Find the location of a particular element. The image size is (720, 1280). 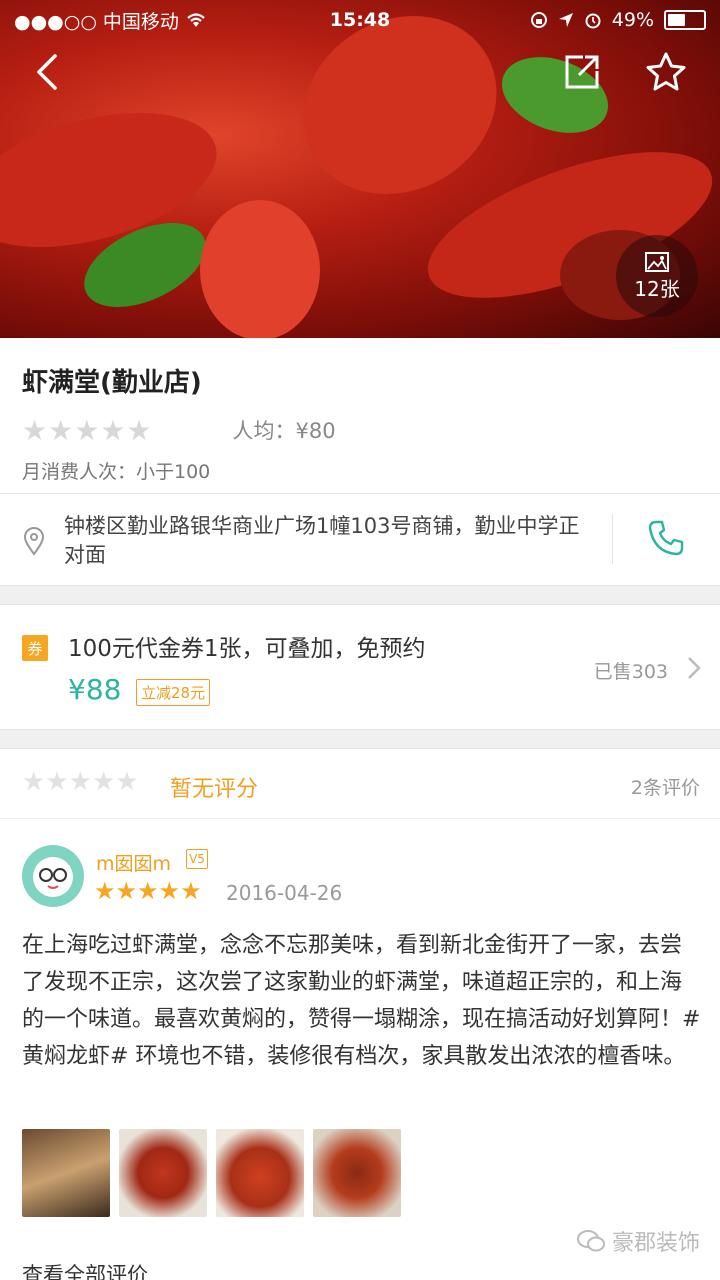

back-button is located at coordinates (48, 72).